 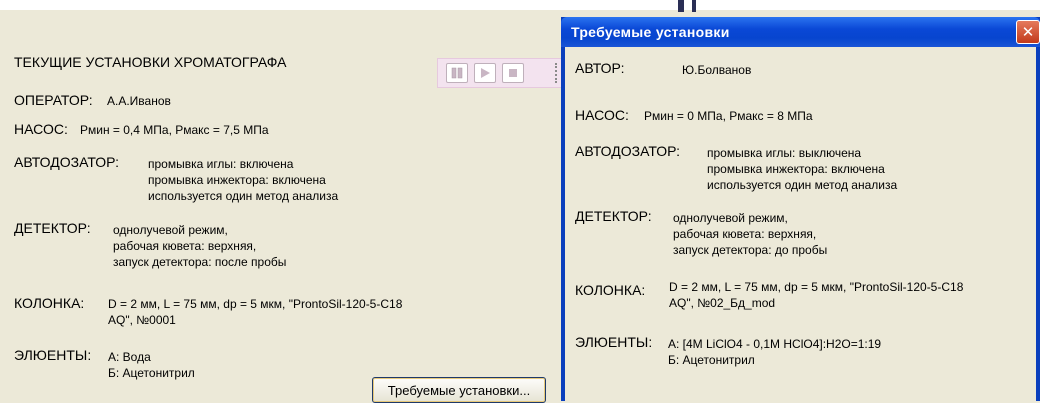 What do you see at coordinates (600, 68) in the screenshot?
I see `author-label: АВТОР:` at bounding box center [600, 68].